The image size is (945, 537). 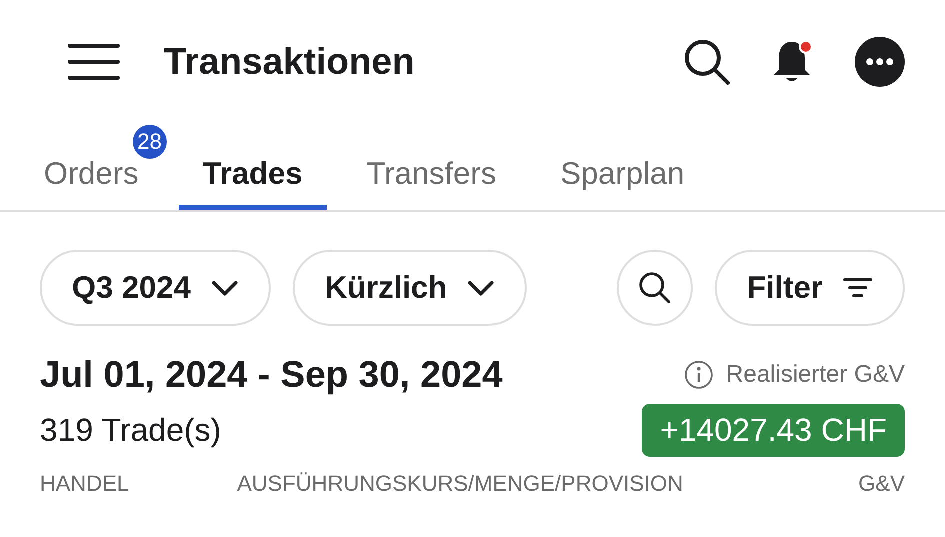 What do you see at coordinates (622, 167) in the screenshot?
I see `tab: Sparplan` at bounding box center [622, 167].